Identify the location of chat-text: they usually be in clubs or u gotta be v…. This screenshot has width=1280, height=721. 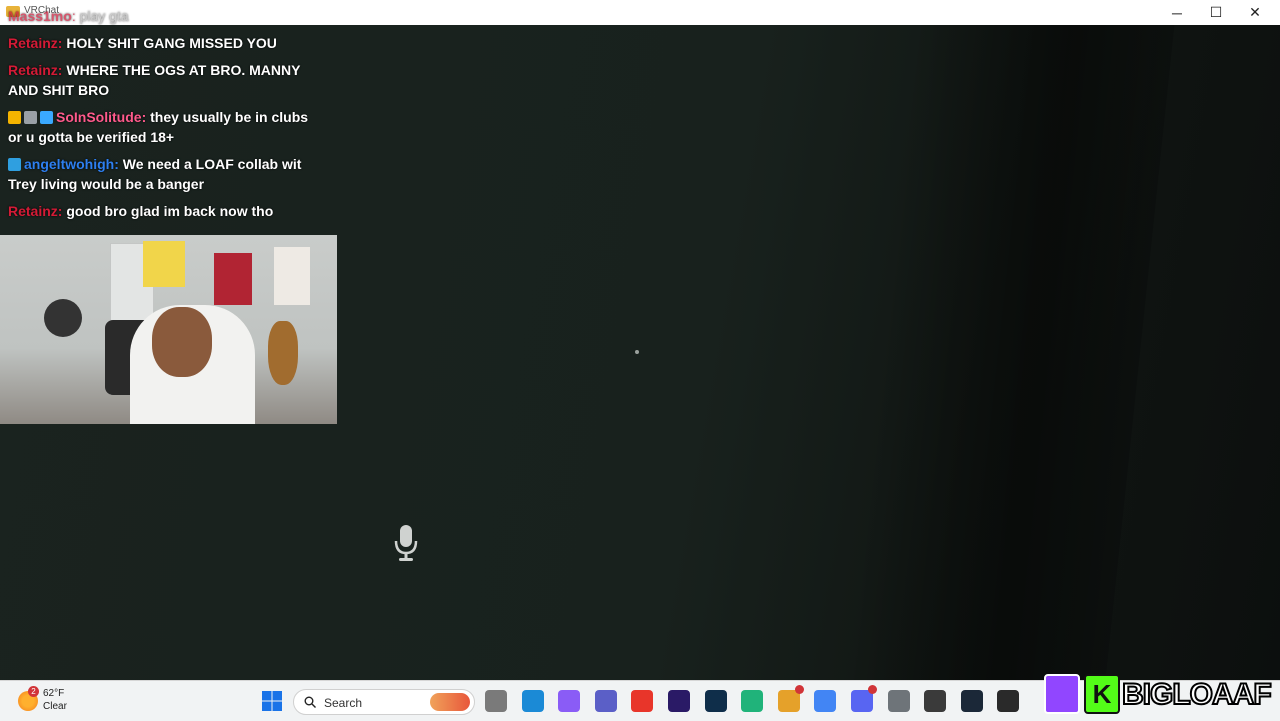
(158, 127).